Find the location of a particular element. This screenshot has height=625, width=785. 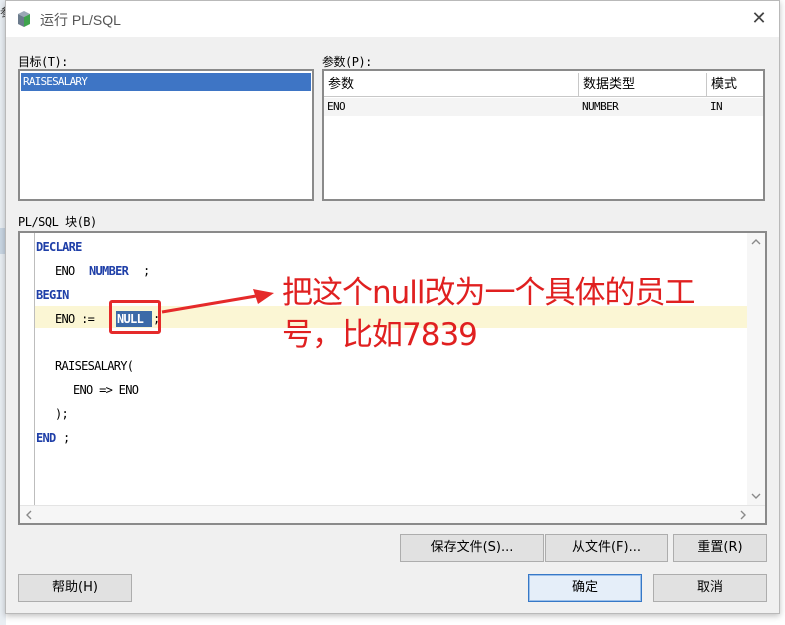

plsql-block-label: PL/SQL 块(B) is located at coordinates (57, 222).